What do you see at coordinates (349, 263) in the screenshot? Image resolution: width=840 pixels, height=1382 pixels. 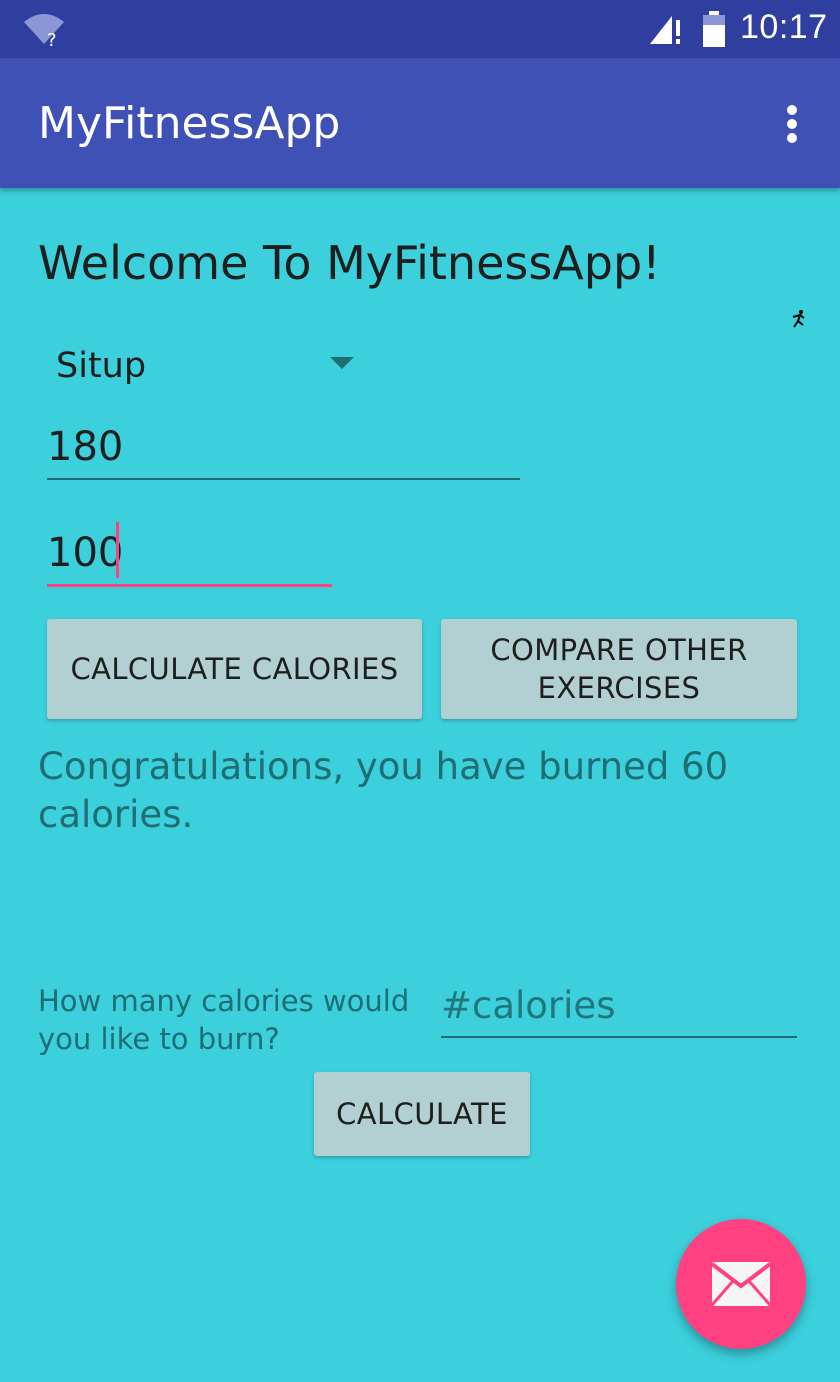 I see `welcome-heading: Welcome To MyFitnessApp!` at bounding box center [349, 263].